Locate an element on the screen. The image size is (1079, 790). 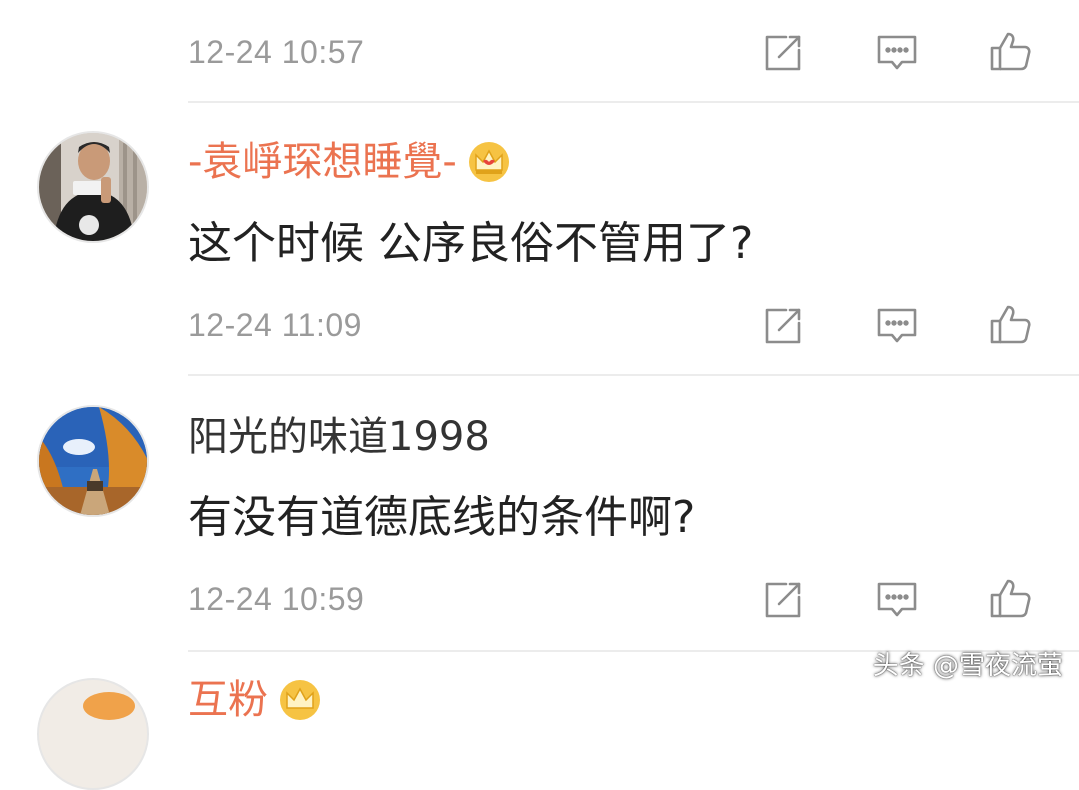
comment-timestamp: 12-24 11:09 is located at coordinates (275, 325).